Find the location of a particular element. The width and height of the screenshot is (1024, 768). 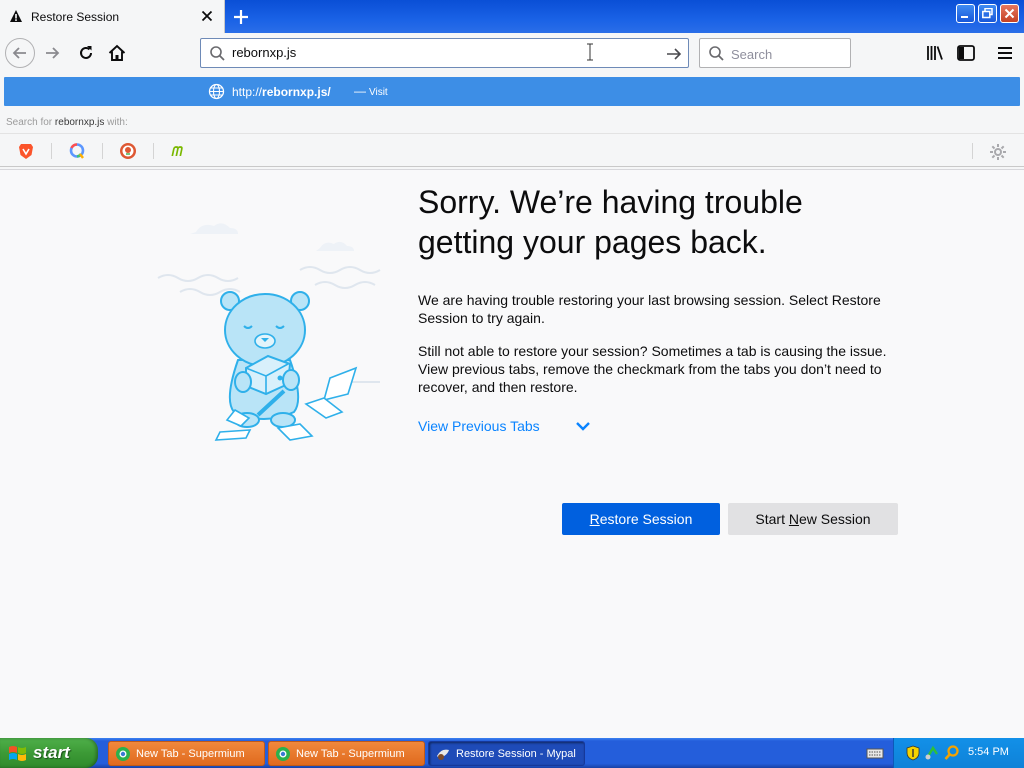

taskbar-item-supermium-2: New Tab - Supermium is located at coordinates (346, 753).